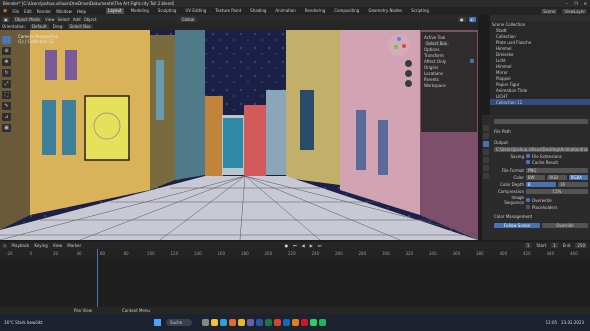 The image size is (590, 331). I want to click on end-frame-field: 250, so click(581, 245).